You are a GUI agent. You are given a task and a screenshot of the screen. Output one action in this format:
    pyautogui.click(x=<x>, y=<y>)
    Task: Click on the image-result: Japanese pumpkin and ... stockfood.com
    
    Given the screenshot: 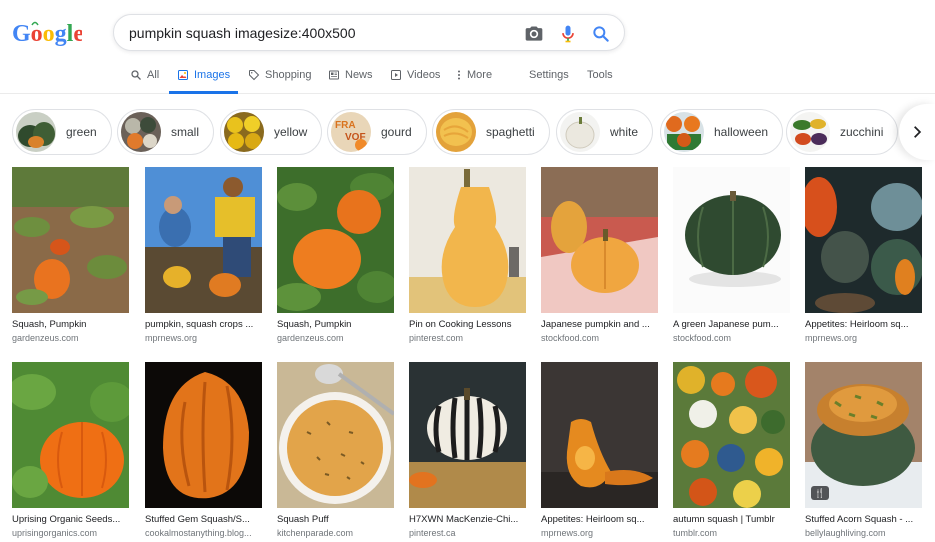 What is the action you would take?
    pyautogui.click(x=599, y=255)
    